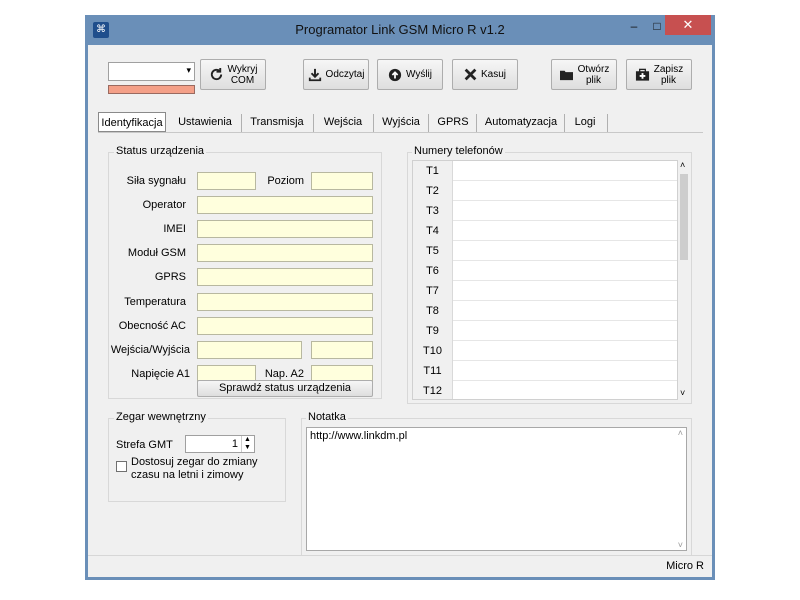  I want to click on table-row: T4, so click(545, 231).